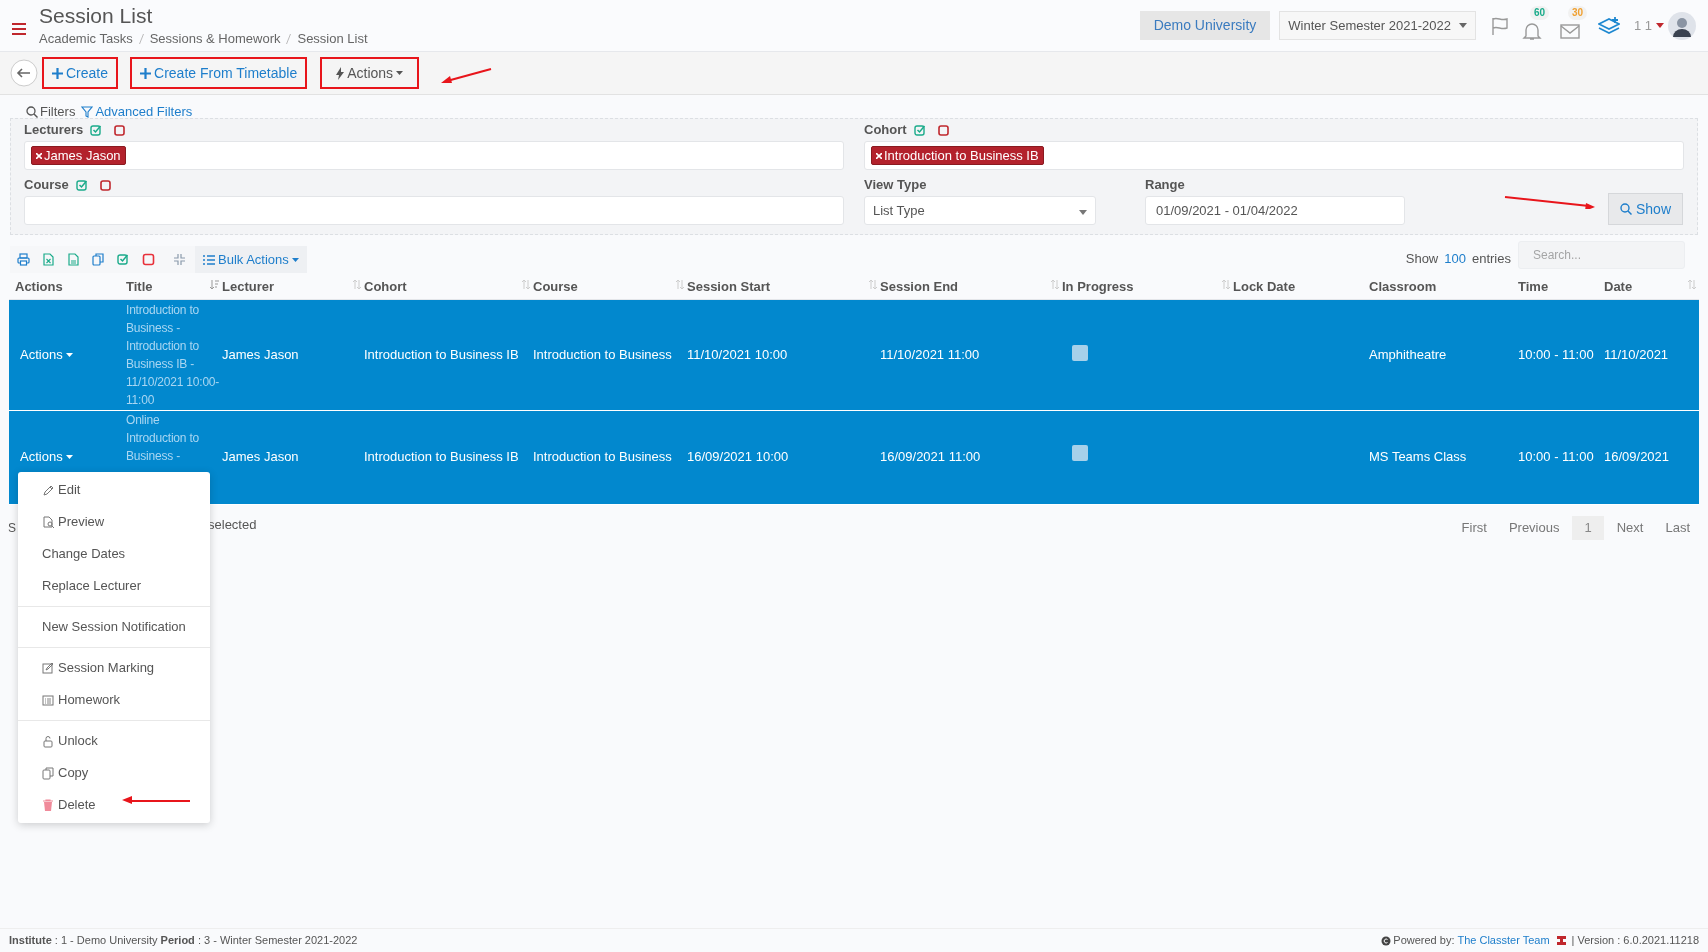 This screenshot has width=1708, height=952. Describe the element at coordinates (114, 805) in the screenshot. I see `menu-item: Delete` at that location.